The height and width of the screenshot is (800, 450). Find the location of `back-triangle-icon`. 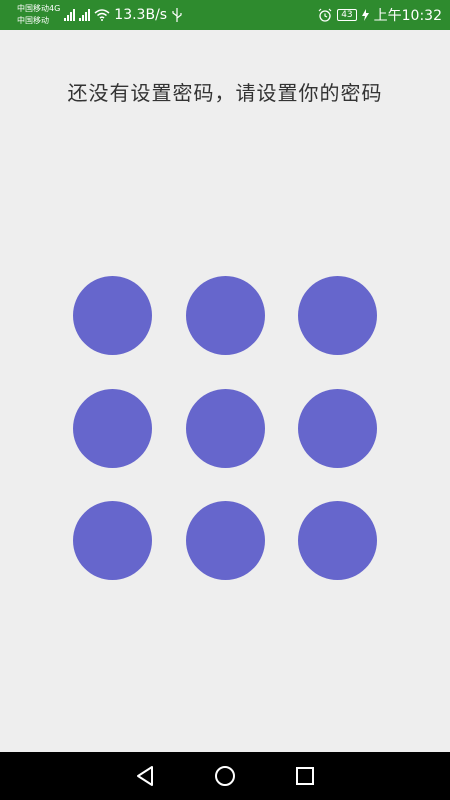

back-triangle-icon is located at coordinates (145, 776).